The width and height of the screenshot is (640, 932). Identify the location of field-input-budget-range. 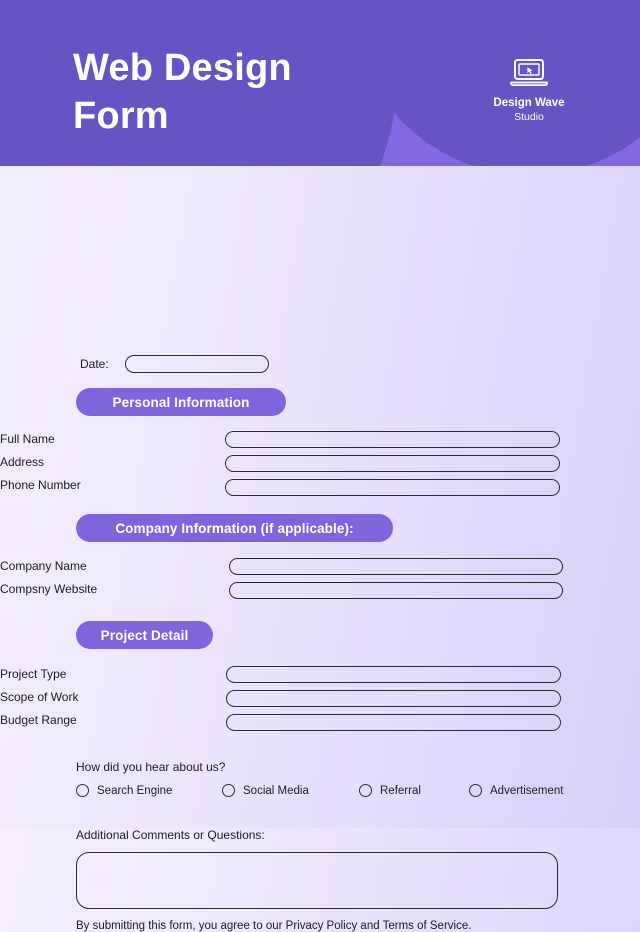
(393, 722).